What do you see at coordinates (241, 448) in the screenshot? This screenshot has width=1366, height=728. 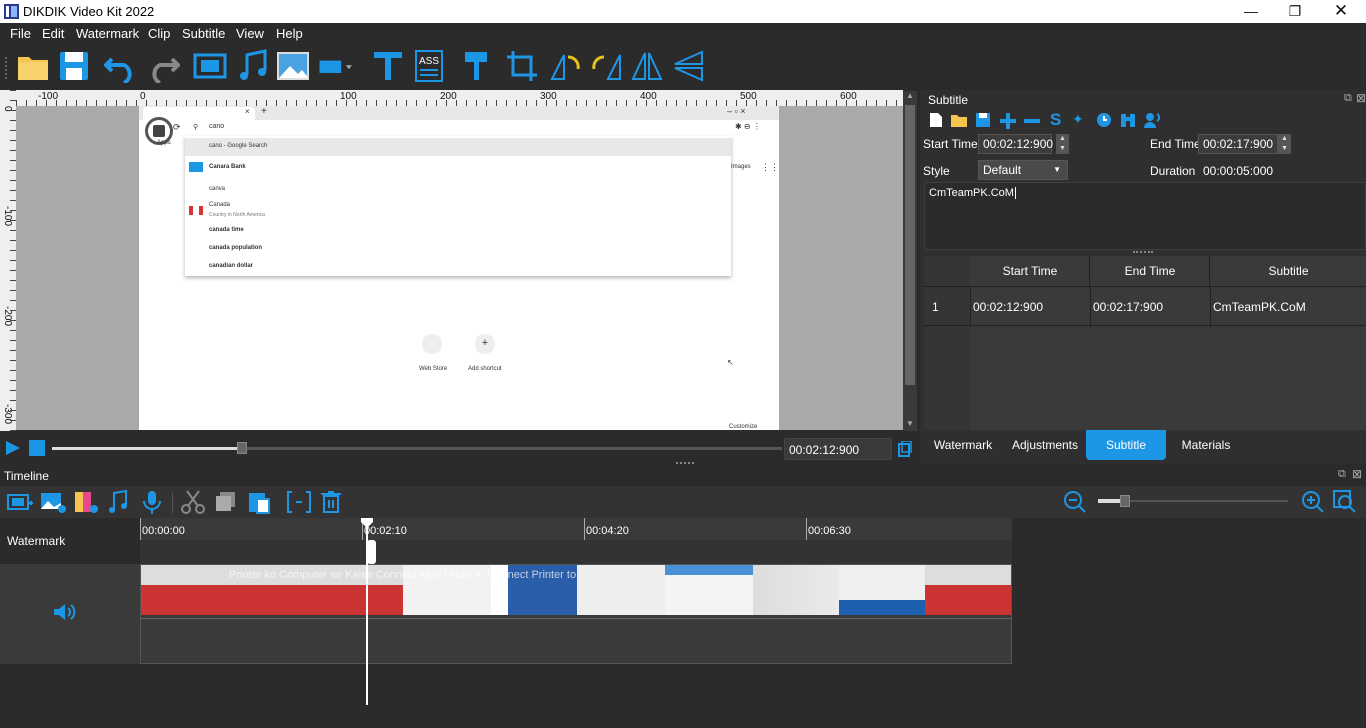 I see `seek-handle` at bounding box center [241, 448].